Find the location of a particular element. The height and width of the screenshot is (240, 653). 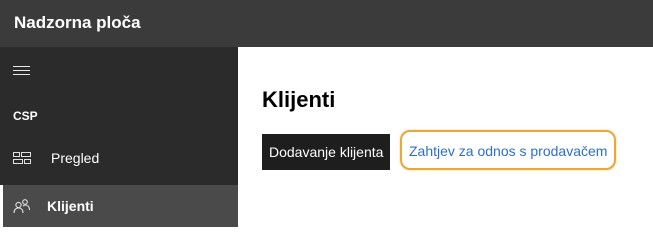

people-icon is located at coordinates (22, 206).